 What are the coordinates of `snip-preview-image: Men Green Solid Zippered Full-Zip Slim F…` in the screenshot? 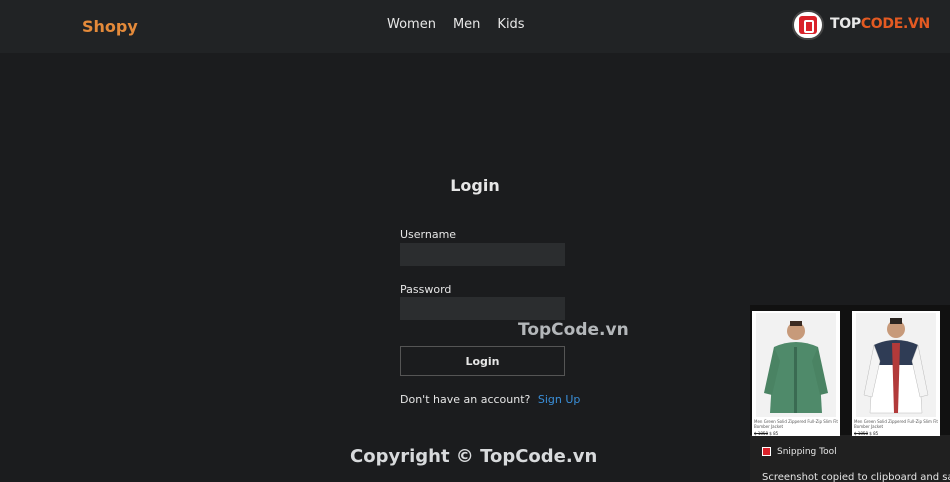 It's located at (850, 370).